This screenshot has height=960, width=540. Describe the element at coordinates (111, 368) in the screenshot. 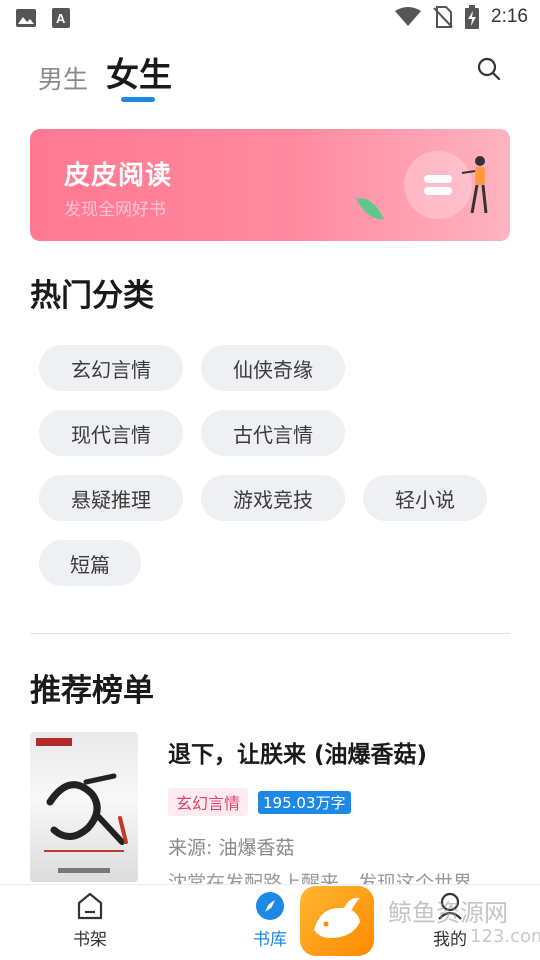

I see `category-chip-xuanhuan: 玄幻言情` at that location.